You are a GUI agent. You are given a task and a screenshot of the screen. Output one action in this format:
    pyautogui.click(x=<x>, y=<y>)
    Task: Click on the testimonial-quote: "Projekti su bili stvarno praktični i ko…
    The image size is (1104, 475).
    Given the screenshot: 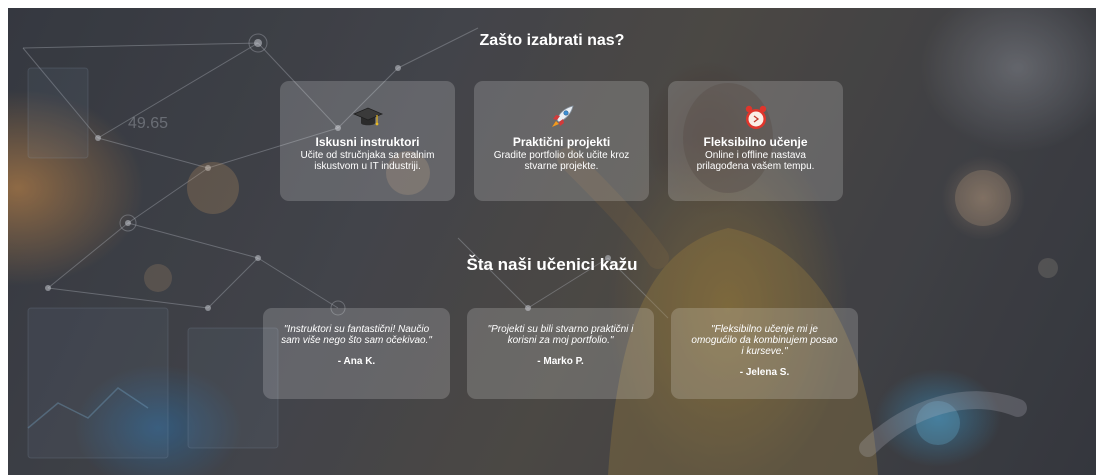 What is the action you would take?
    pyautogui.click(x=560, y=335)
    